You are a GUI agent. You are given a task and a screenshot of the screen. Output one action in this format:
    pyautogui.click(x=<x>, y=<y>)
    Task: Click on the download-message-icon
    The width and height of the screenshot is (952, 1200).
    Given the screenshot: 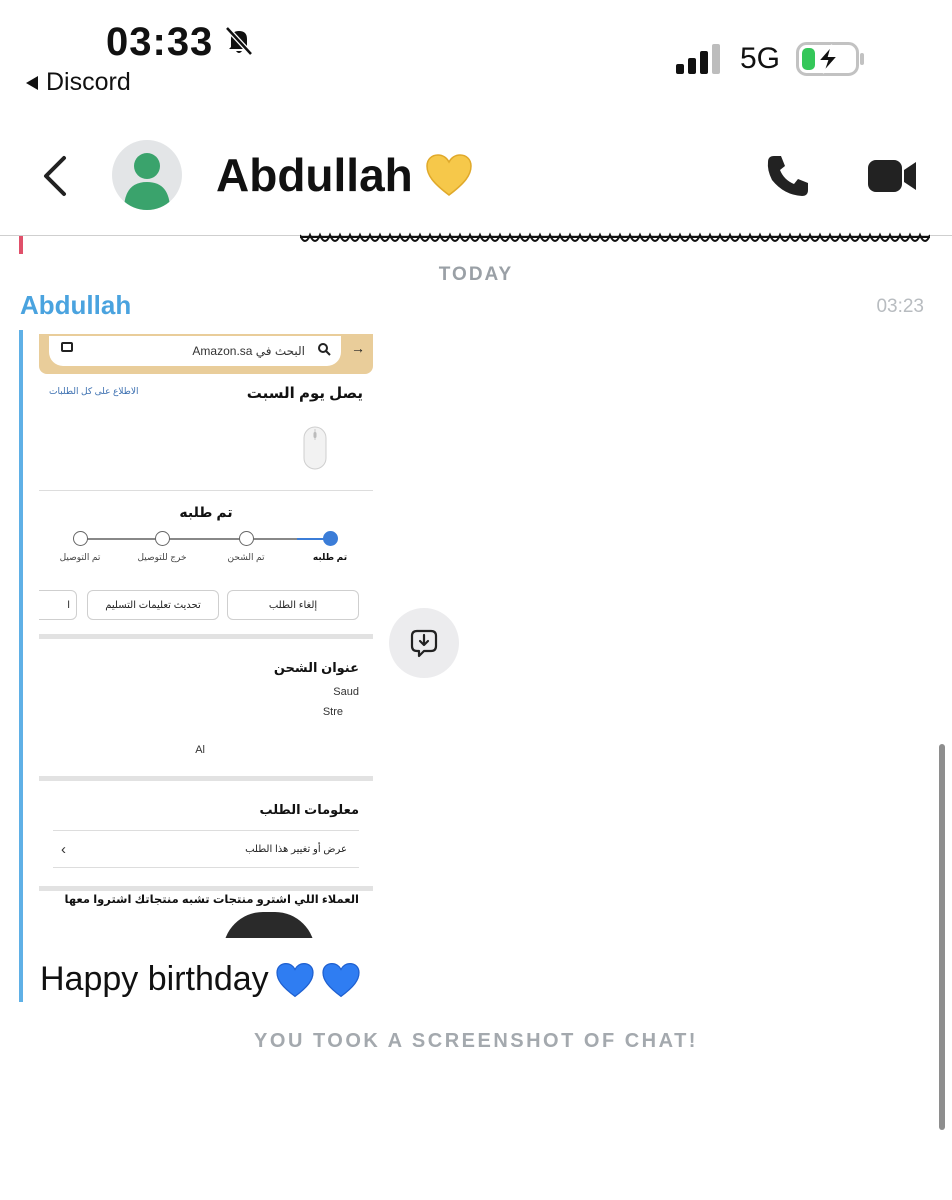 What is the action you would take?
    pyautogui.click(x=424, y=643)
    